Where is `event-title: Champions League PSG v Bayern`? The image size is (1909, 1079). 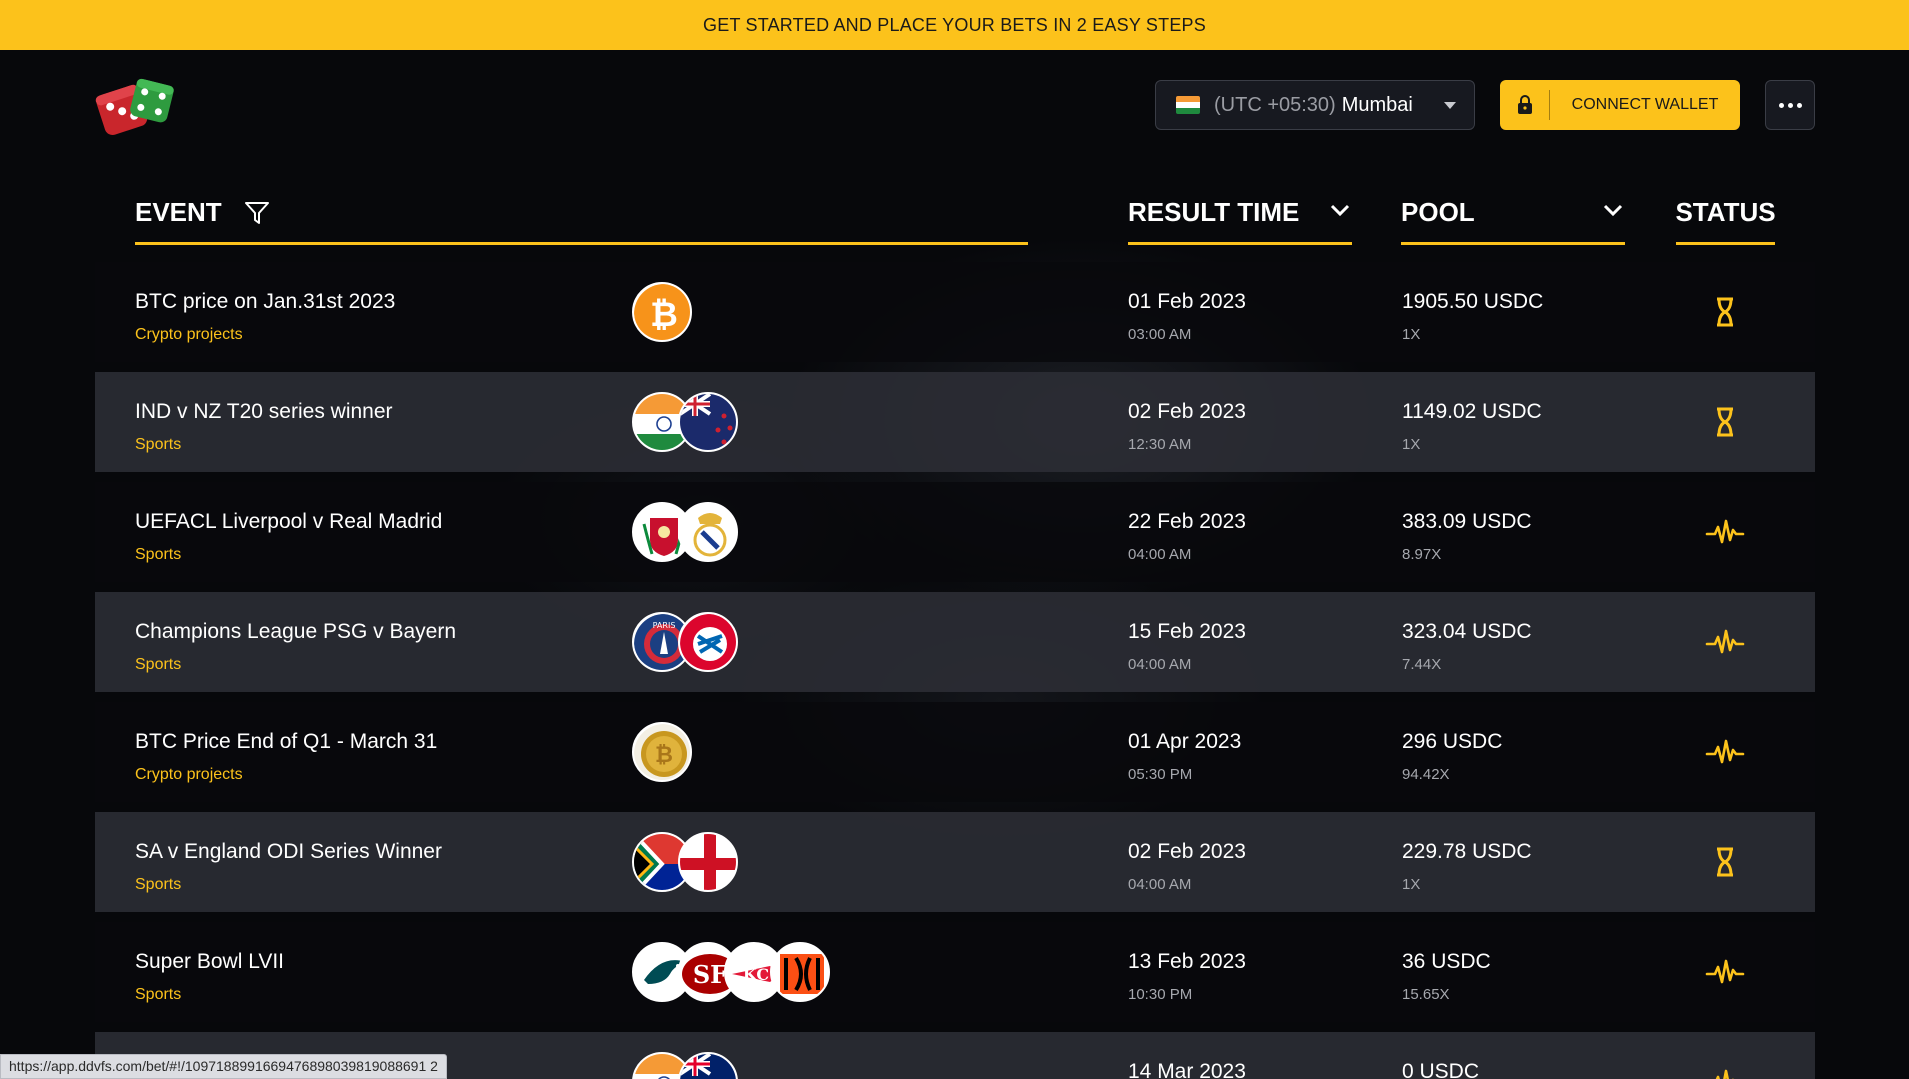
event-title: Champions League PSG v Bayern is located at coordinates (295, 632).